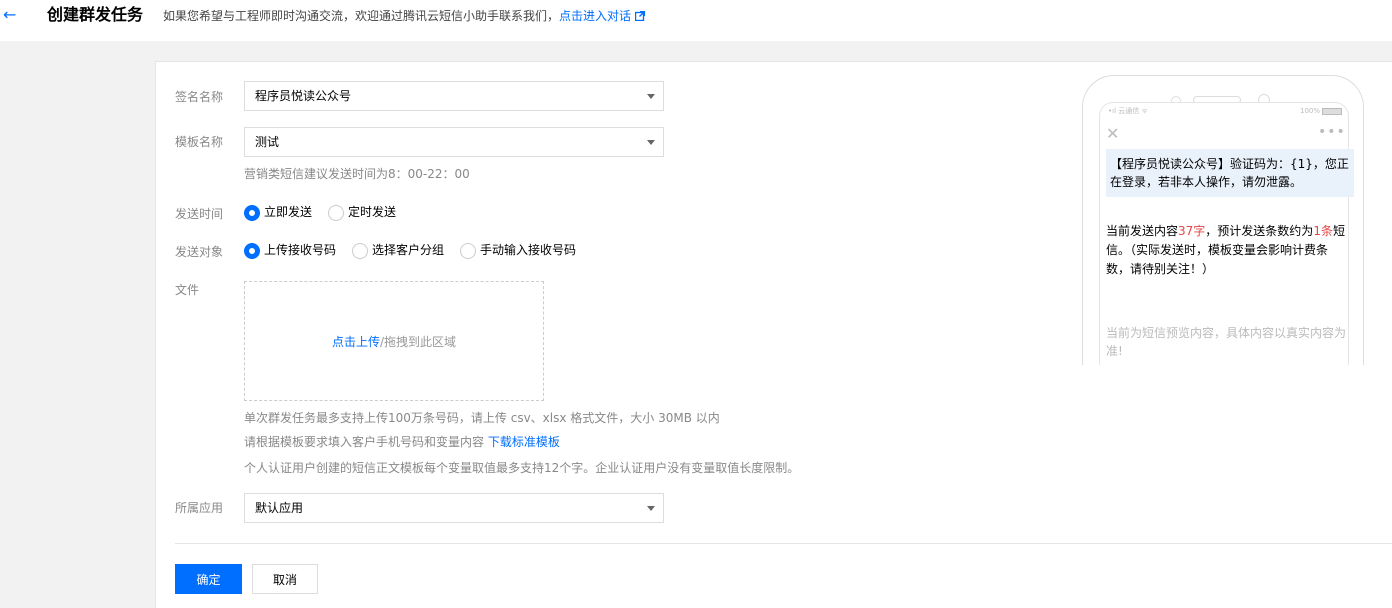  Describe the element at coordinates (11, 15) in the screenshot. I see `back-arrow-icon: ←` at that location.